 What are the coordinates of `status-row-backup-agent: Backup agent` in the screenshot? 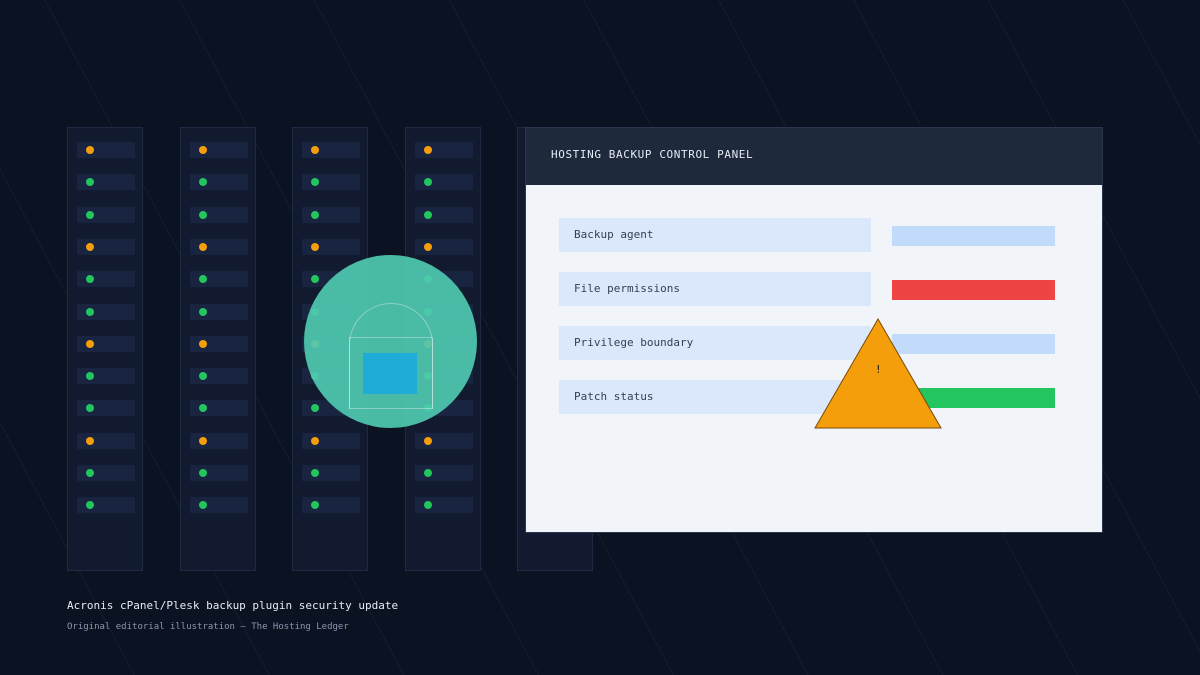 It's located at (715, 235).